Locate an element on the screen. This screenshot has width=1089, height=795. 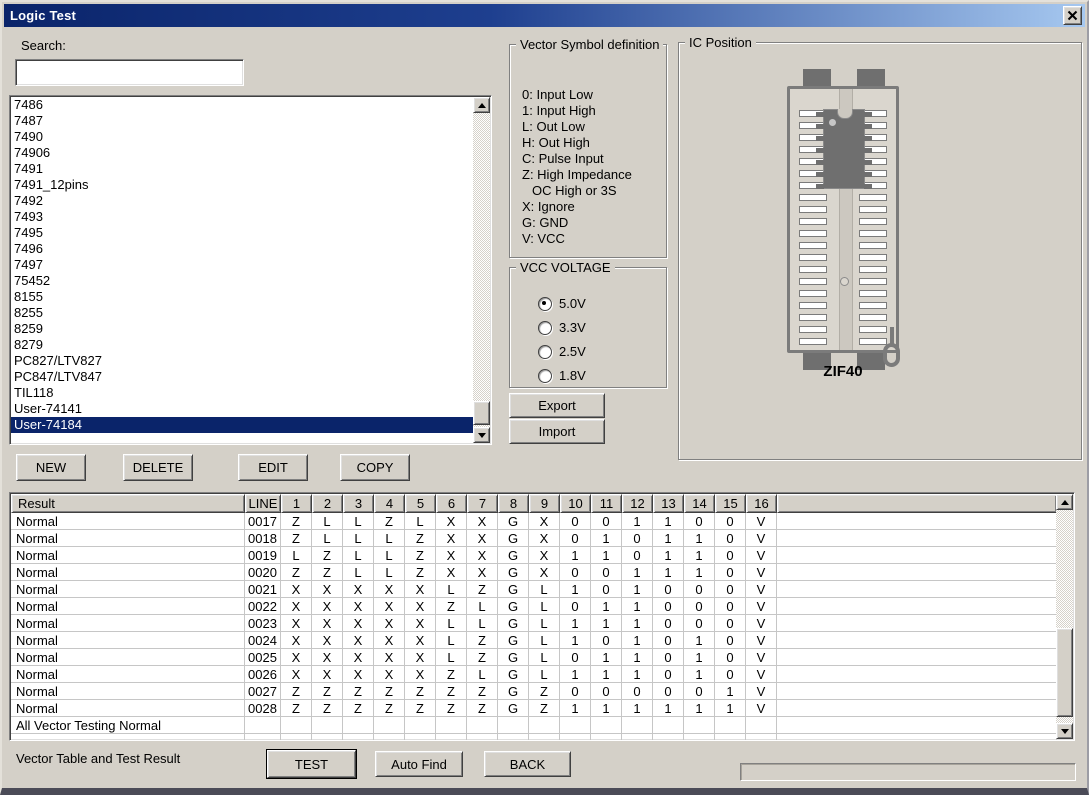
list-item: User-74141 is located at coordinates (242, 409).